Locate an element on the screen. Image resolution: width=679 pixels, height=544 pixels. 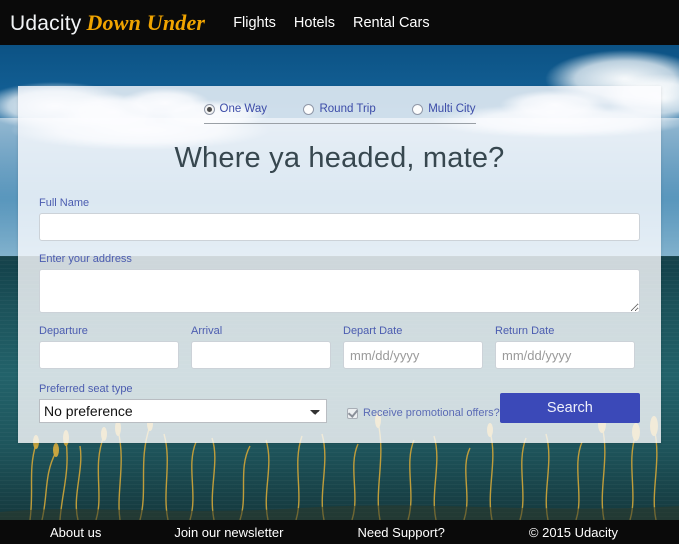
trip-option-label: One Way is located at coordinates (243, 109).